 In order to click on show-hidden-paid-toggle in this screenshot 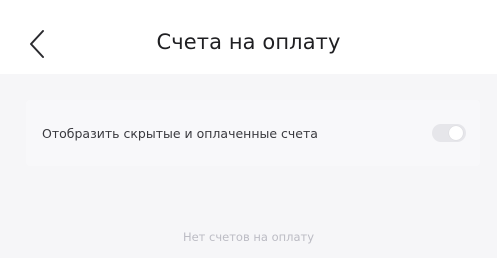, I will do `click(449, 133)`.